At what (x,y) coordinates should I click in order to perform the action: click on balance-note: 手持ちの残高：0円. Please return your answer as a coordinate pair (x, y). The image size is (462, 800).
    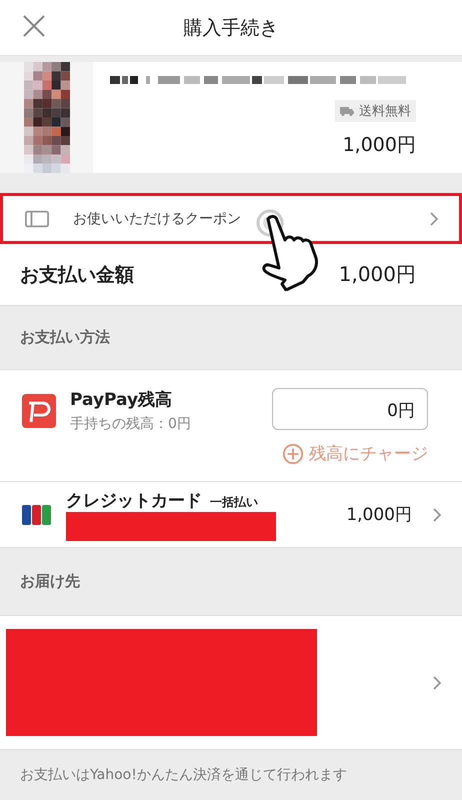
    Looking at the image, I should click on (131, 424).